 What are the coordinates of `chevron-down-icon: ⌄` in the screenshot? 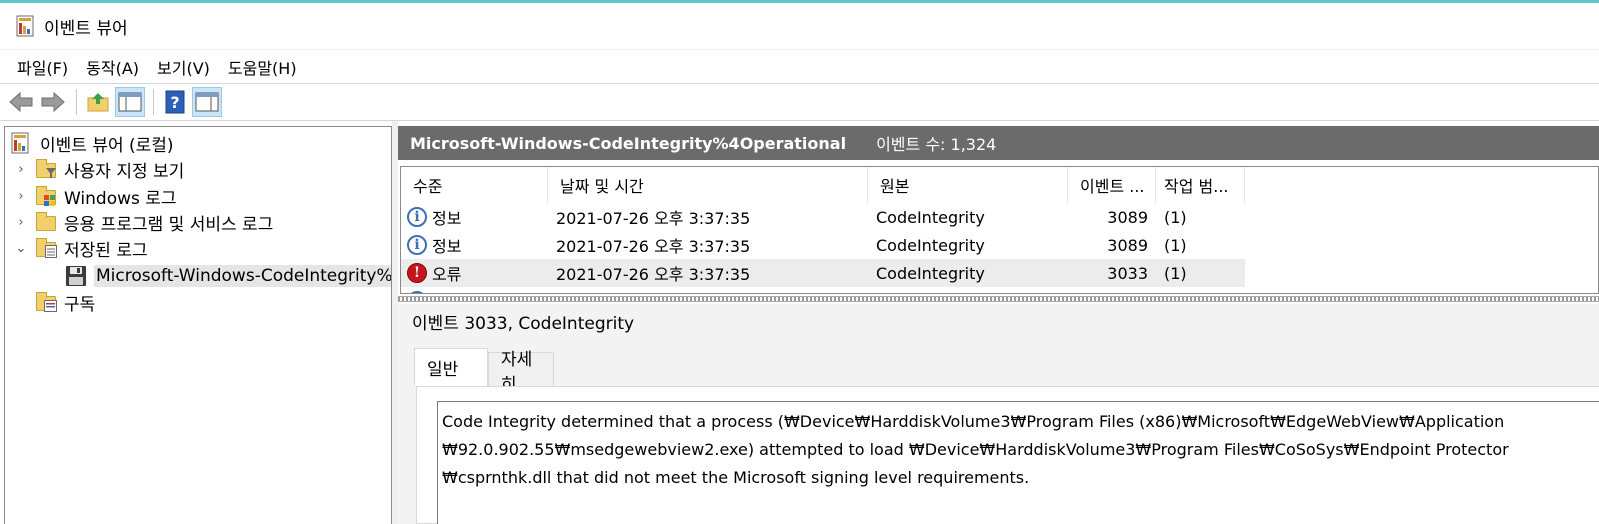 It's located at (21, 248).